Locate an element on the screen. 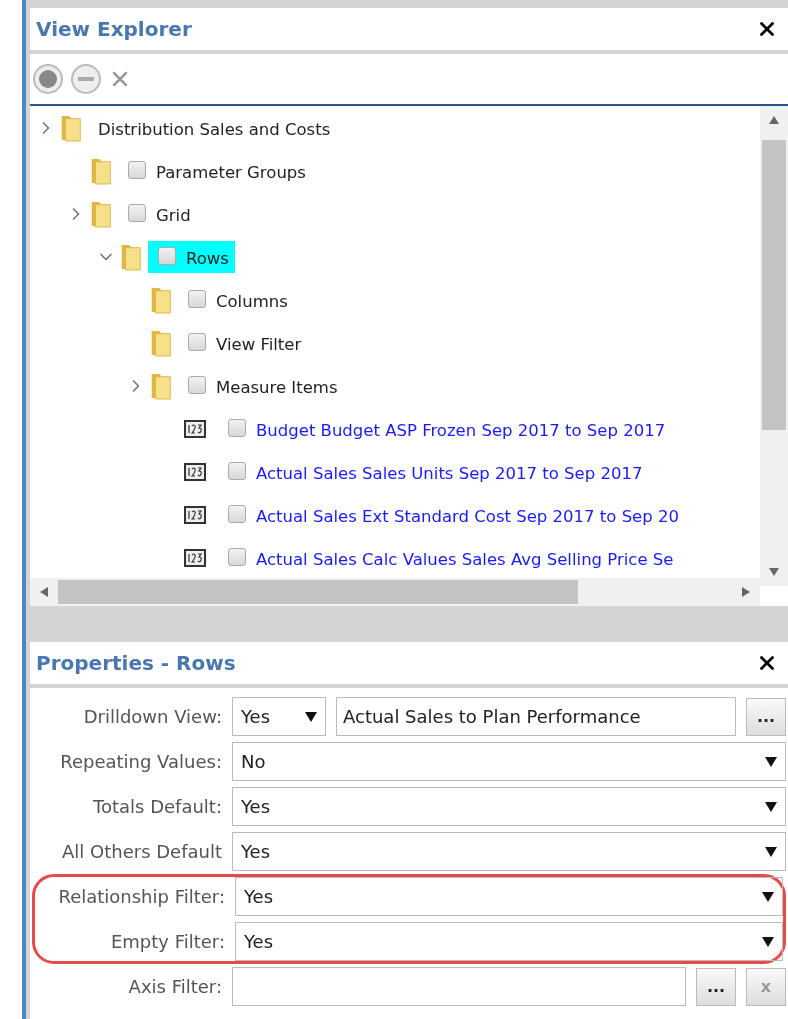 The width and height of the screenshot is (788, 1019). field-label: Empty Filter: is located at coordinates (167, 941).